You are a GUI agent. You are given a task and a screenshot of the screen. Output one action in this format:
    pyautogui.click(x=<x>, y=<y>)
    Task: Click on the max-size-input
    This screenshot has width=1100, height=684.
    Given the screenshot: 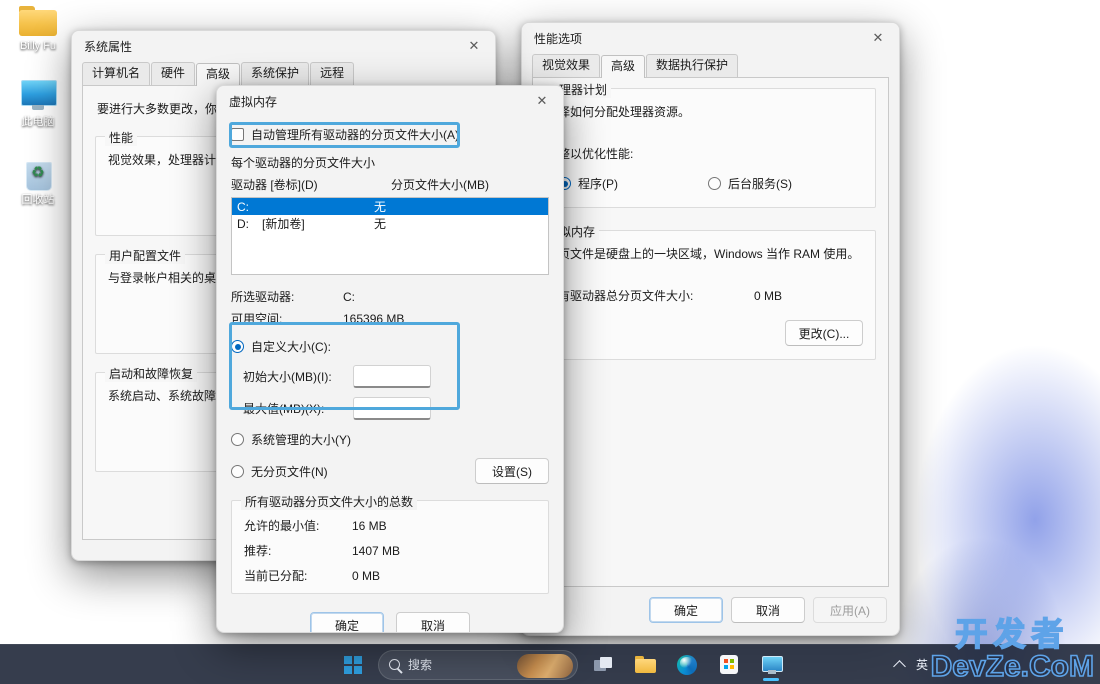 What is the action you would take?
    pyautogui.click(x=392, y=408)
    